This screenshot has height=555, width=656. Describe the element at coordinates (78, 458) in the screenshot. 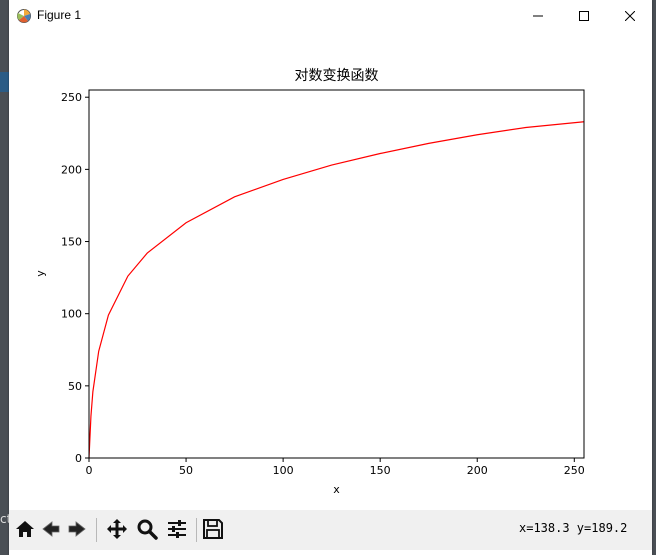

I see `y-tick-label: 0` at that location.